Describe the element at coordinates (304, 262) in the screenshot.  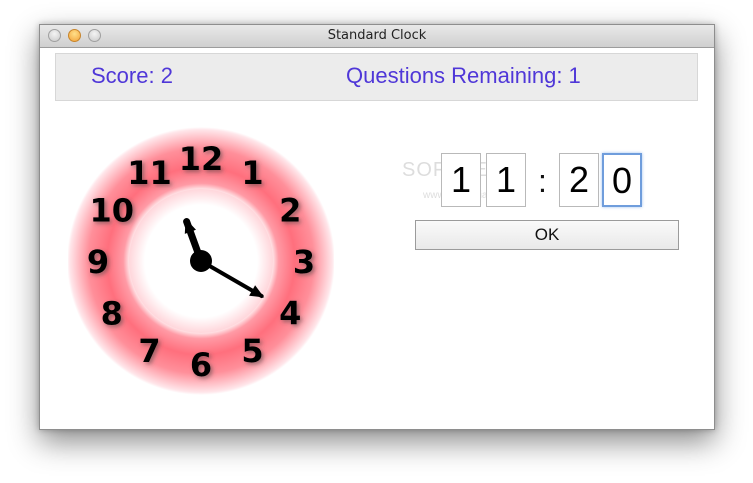
I see `clock-number-3: 3` at that location.